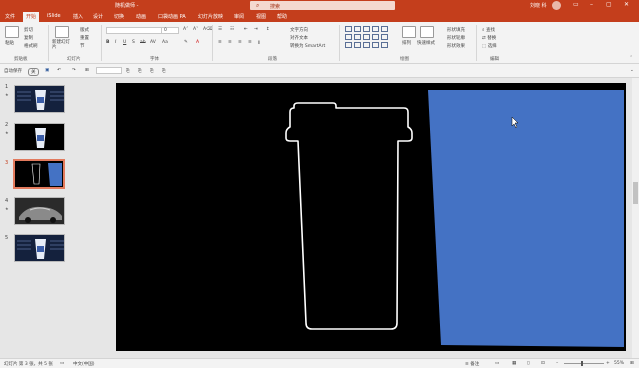 The image size is (639, 368). Describe the element at coordinates (489, 46) in the screenshot. I see `select-button: ⬚ 选择` at that location.